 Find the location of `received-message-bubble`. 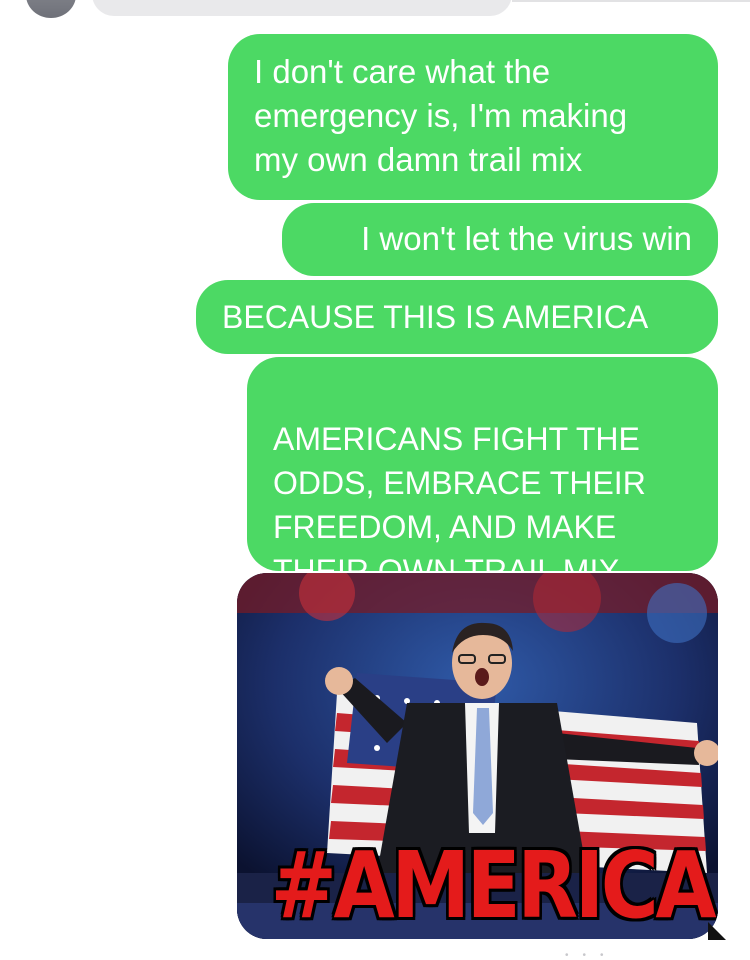

received-message-bubble is located at coordinates (302, 8).